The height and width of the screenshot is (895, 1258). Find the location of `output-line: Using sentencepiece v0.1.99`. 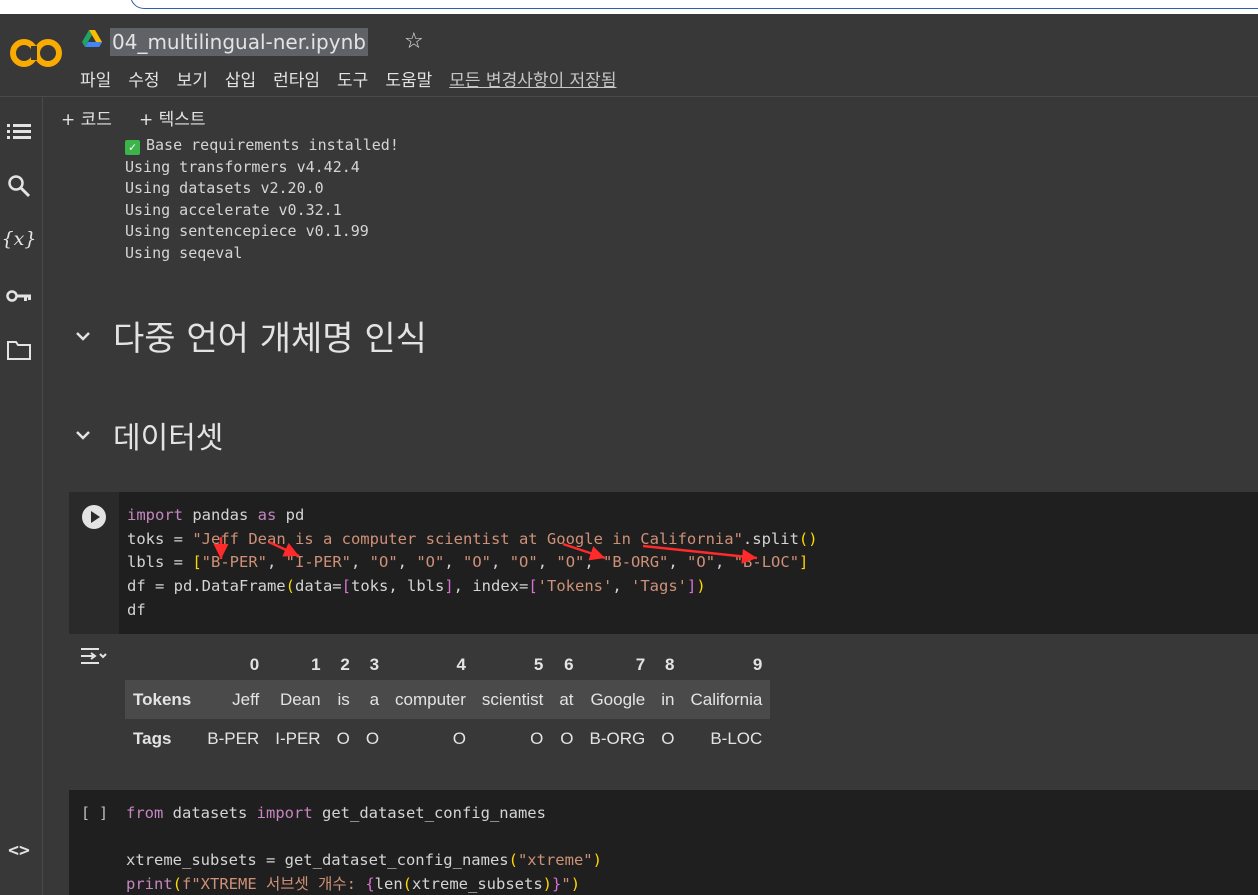

output-line: Using sentencepiece v0.1.99 is located at coordinates (247, 231).